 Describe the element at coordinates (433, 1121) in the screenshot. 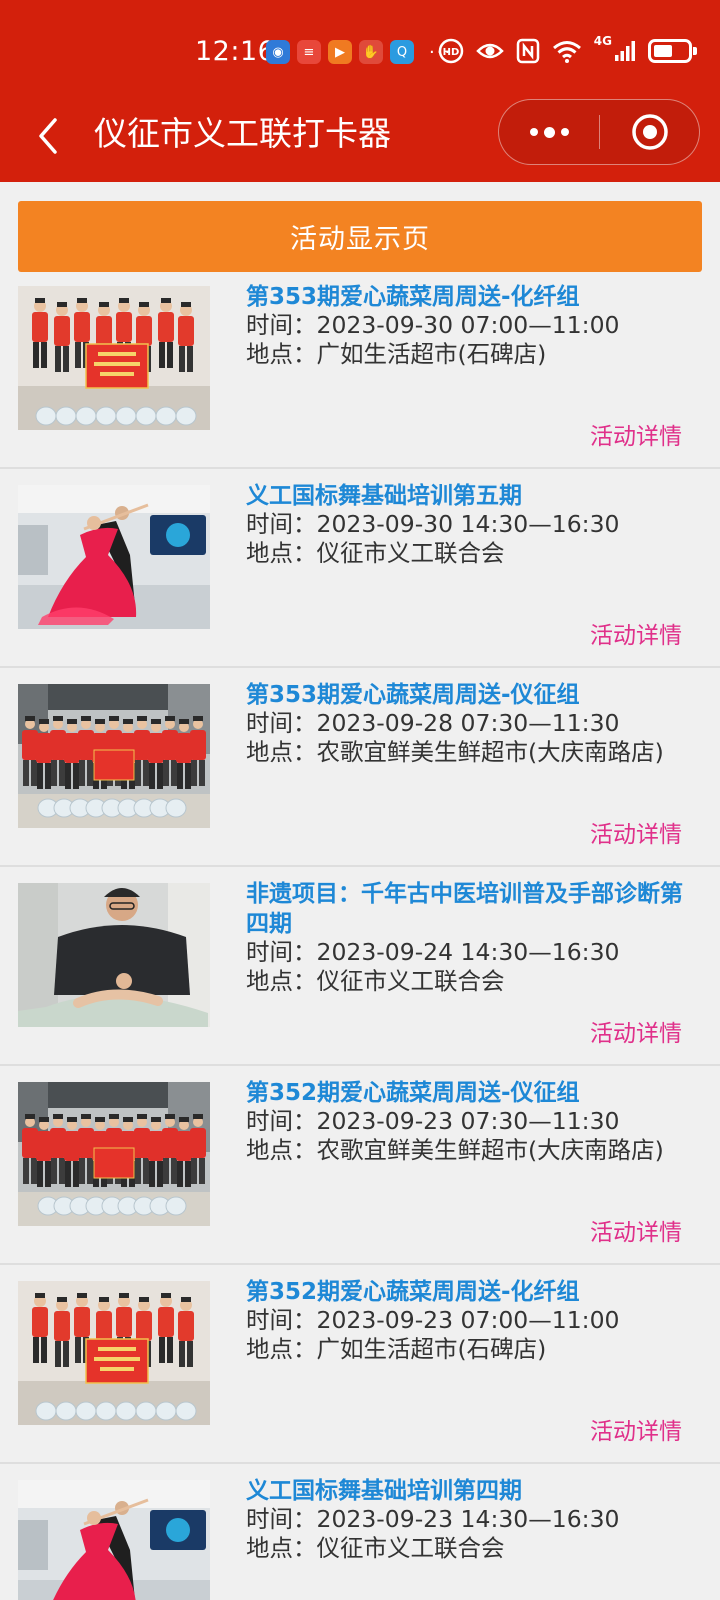

I see `activity-time: 时间：2023-09-23 07:30—11:30` at that location.